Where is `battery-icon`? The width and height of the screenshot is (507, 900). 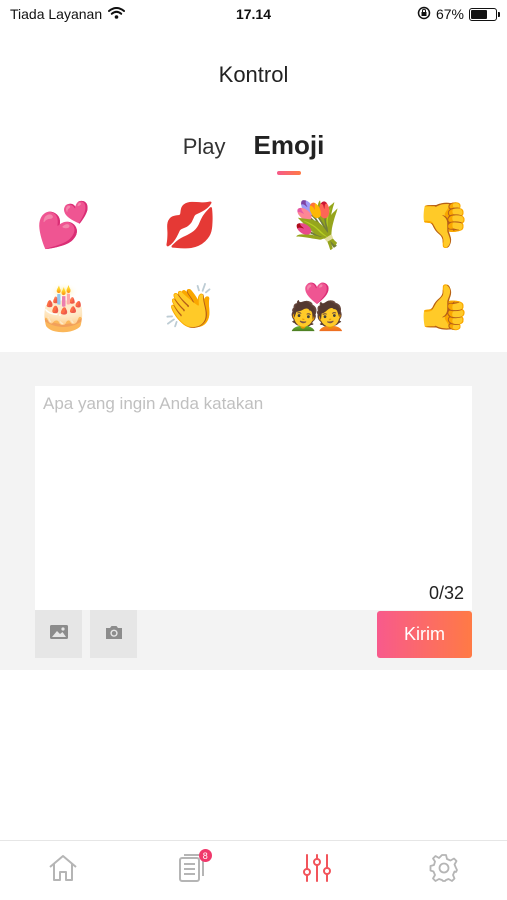 battery-icon is located at coordinates (484, 14).